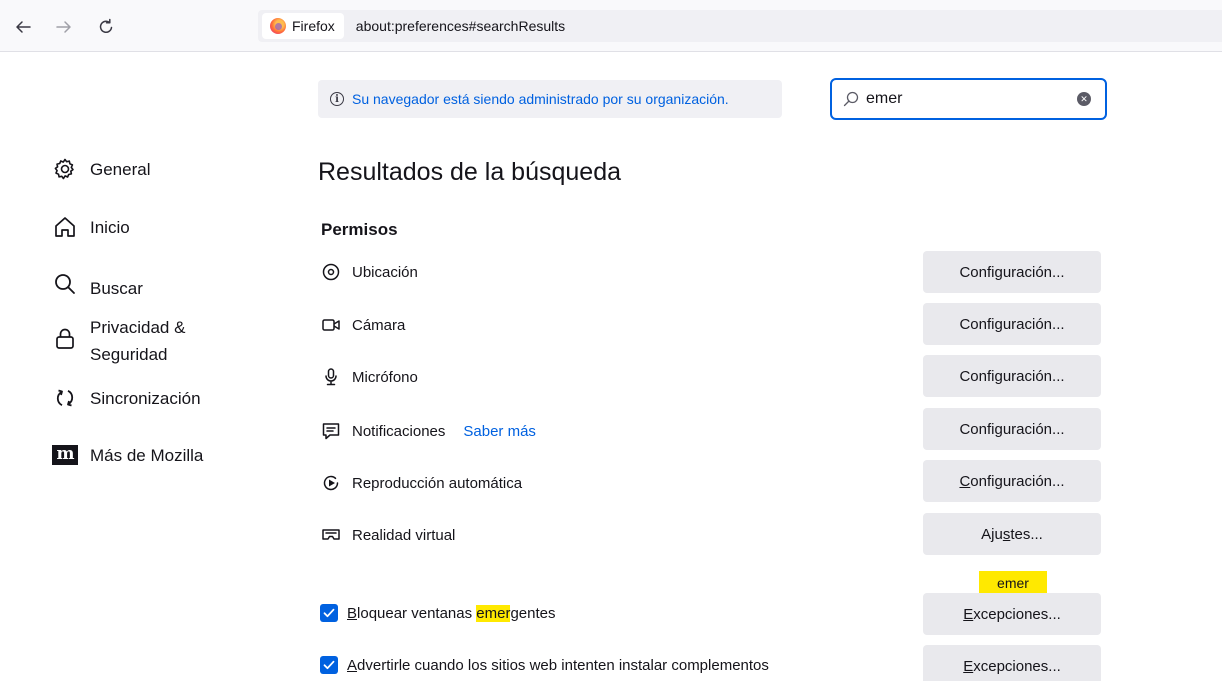  I want to click on sidebar-item-label: Inicio, so click(110, 227).